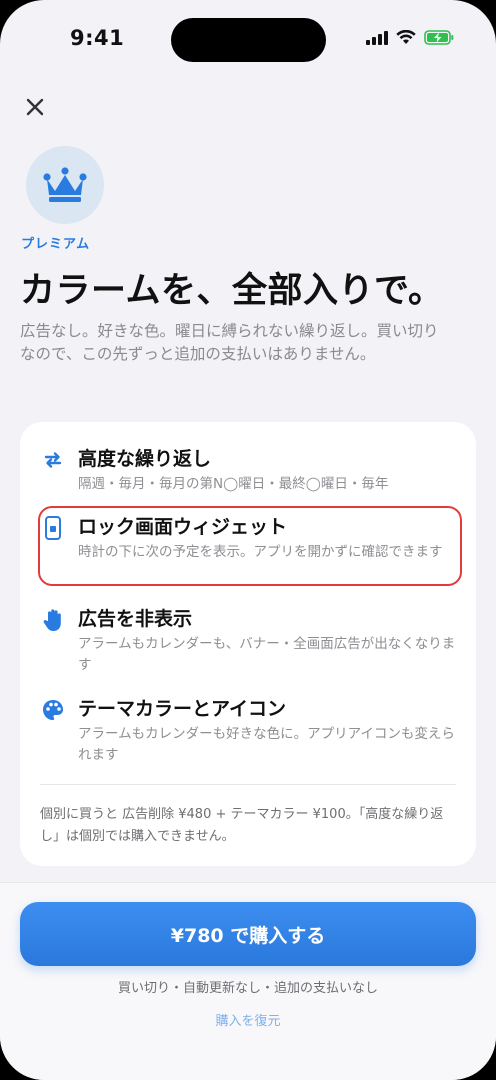 The height and width of the screenshot is (1080, 496). What do you see at coordinates (248, 1019) in the screenshot?
I see `restore-purchase-link: 購入を復元` at bounding box center [248, 1019].